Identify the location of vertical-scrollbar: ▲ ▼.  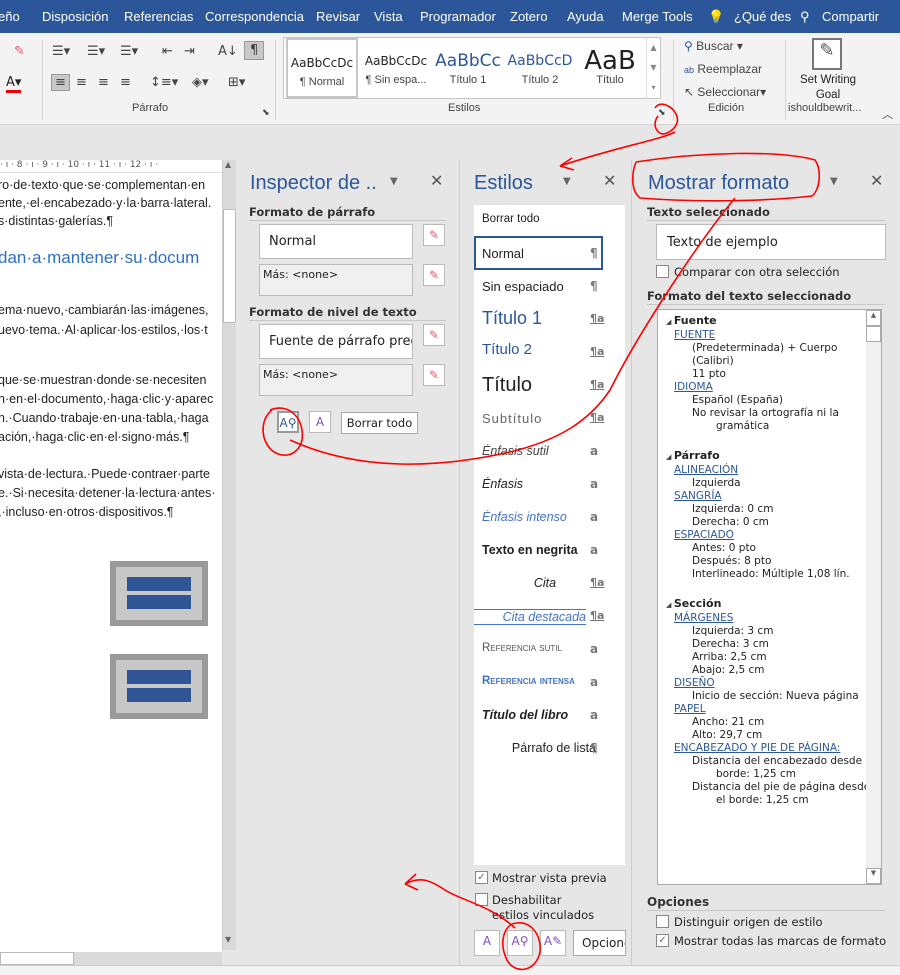
(229, 555).